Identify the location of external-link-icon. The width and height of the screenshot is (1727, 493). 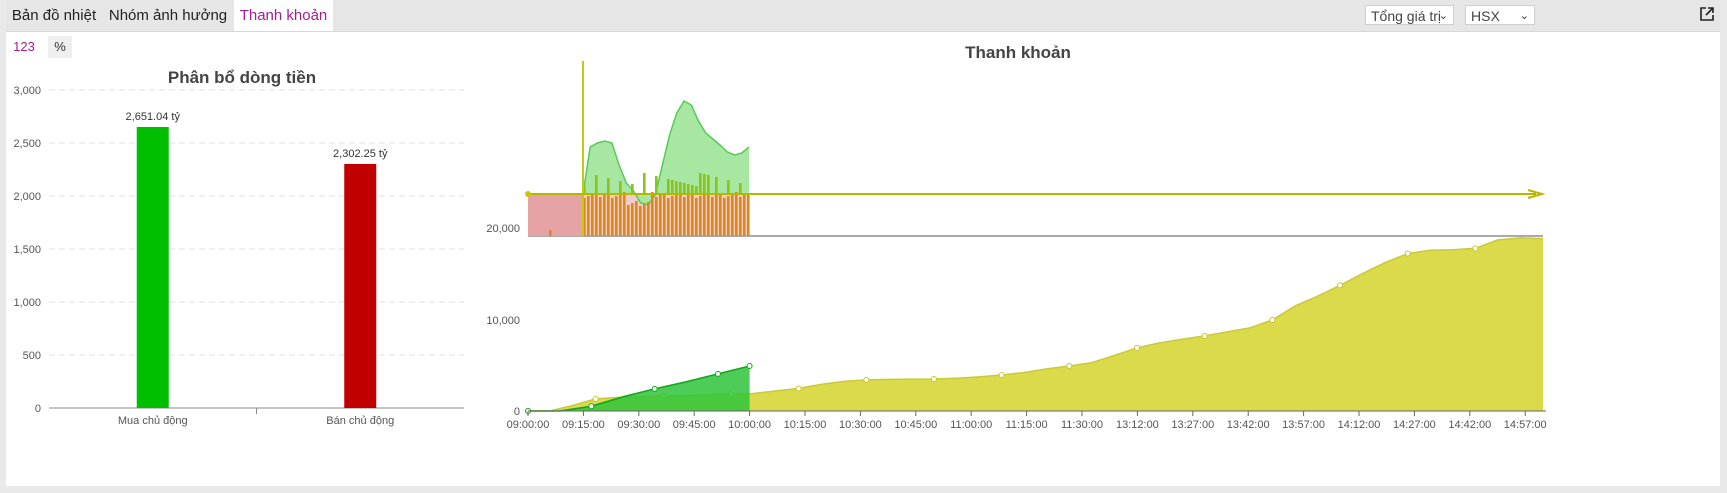
(1707, 14).